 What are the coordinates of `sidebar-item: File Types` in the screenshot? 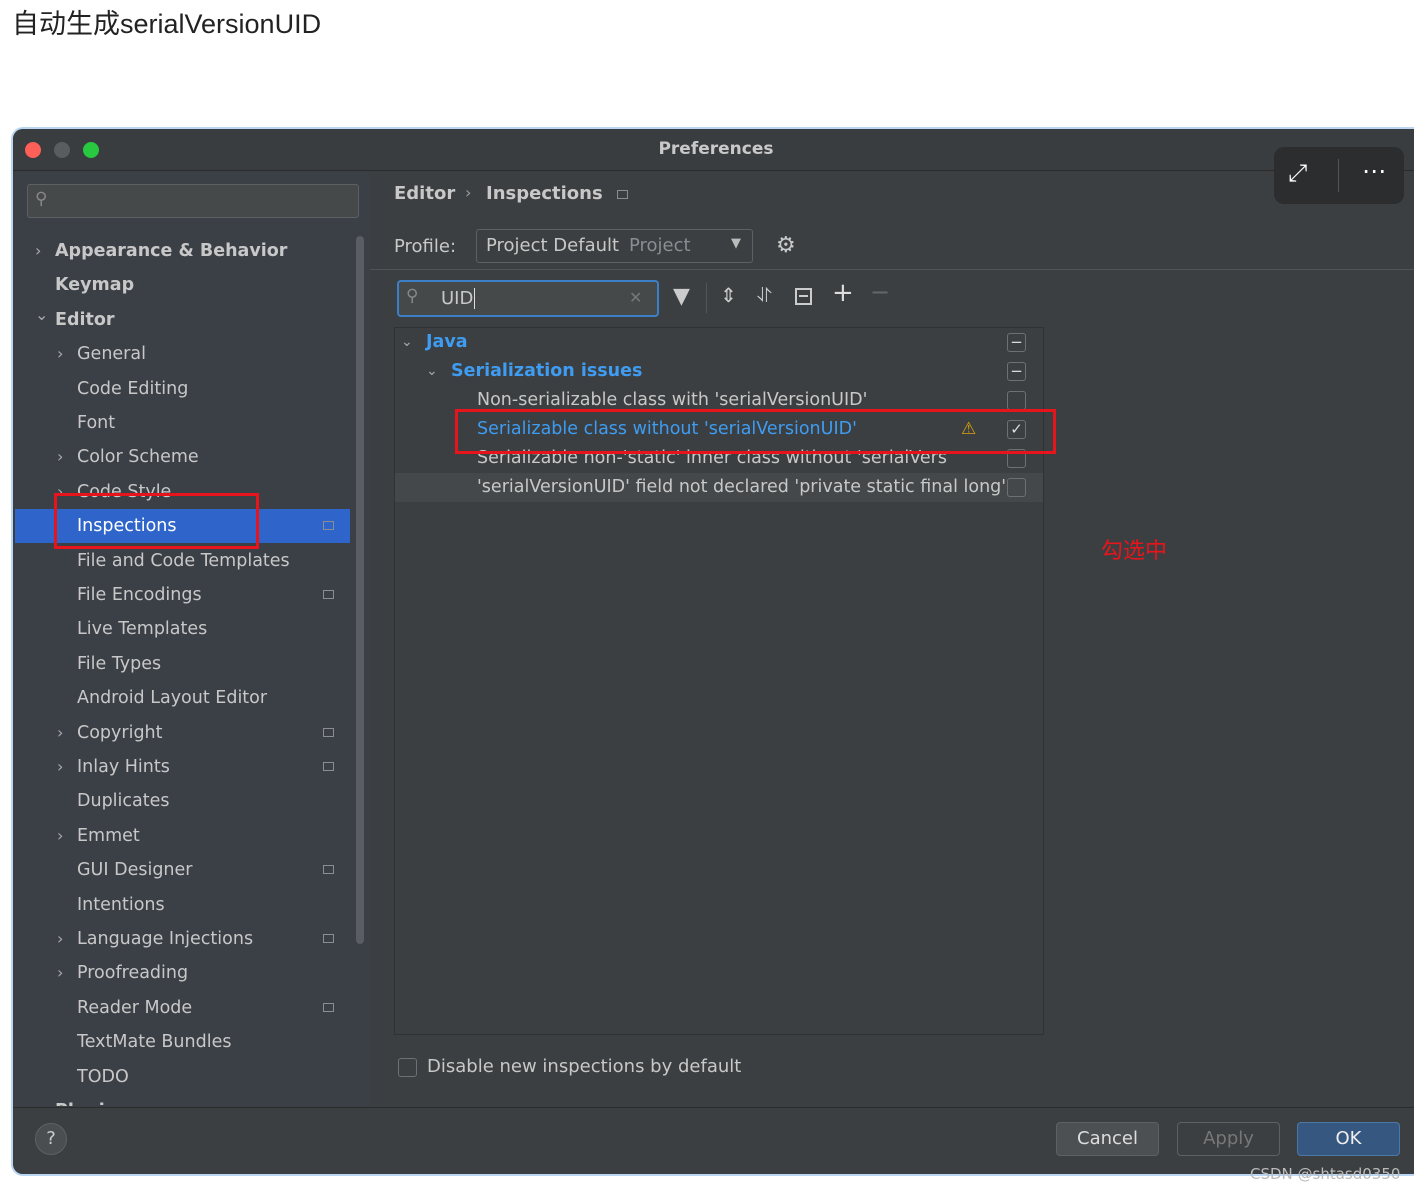 It's located at (182, 664).